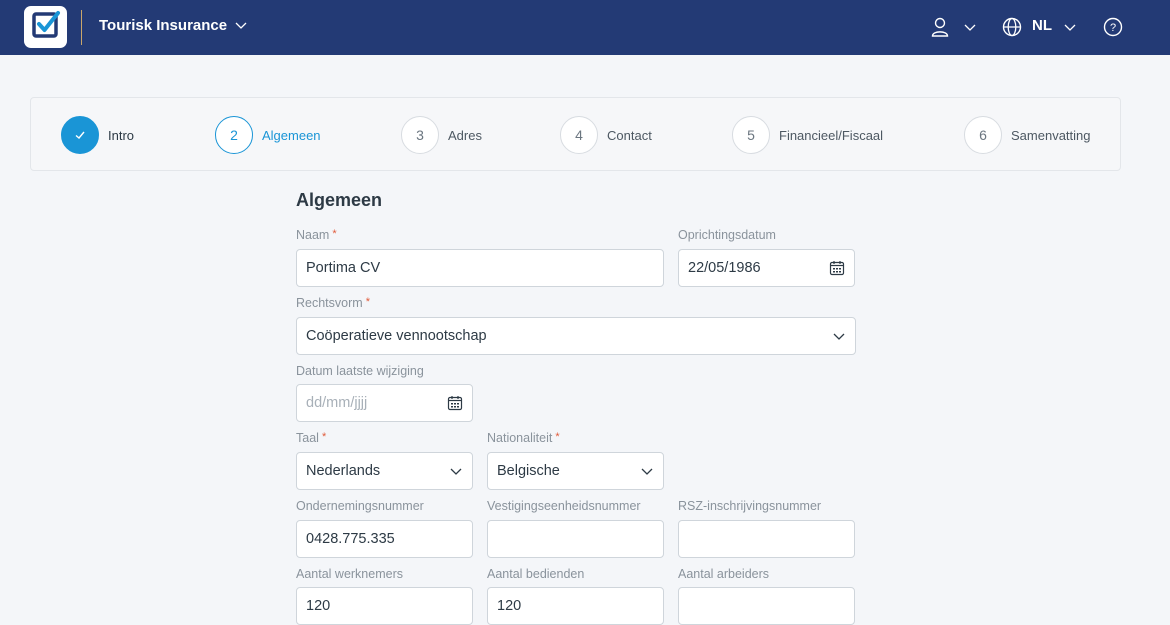 Image resolution: width=1170 pixels, height=625 pixels. I want to click on section-title: Algemeen, so click(339, 200).